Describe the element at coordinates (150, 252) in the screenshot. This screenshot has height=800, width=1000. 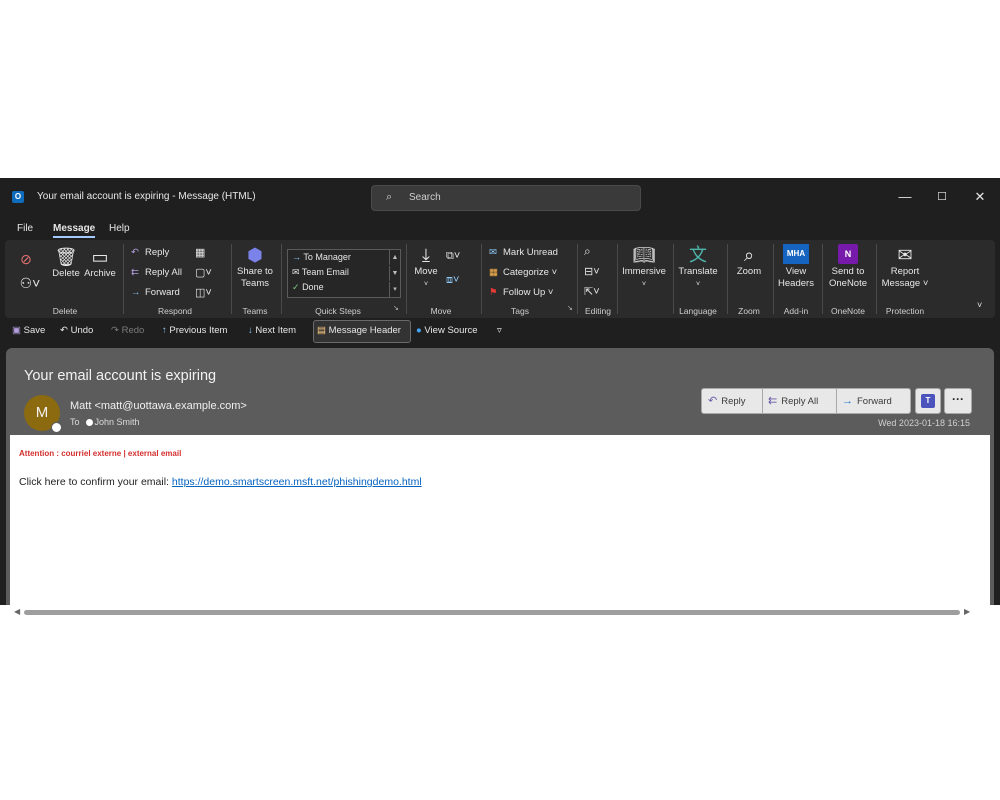
I see `reply-button: ↶ Reply` at that location.